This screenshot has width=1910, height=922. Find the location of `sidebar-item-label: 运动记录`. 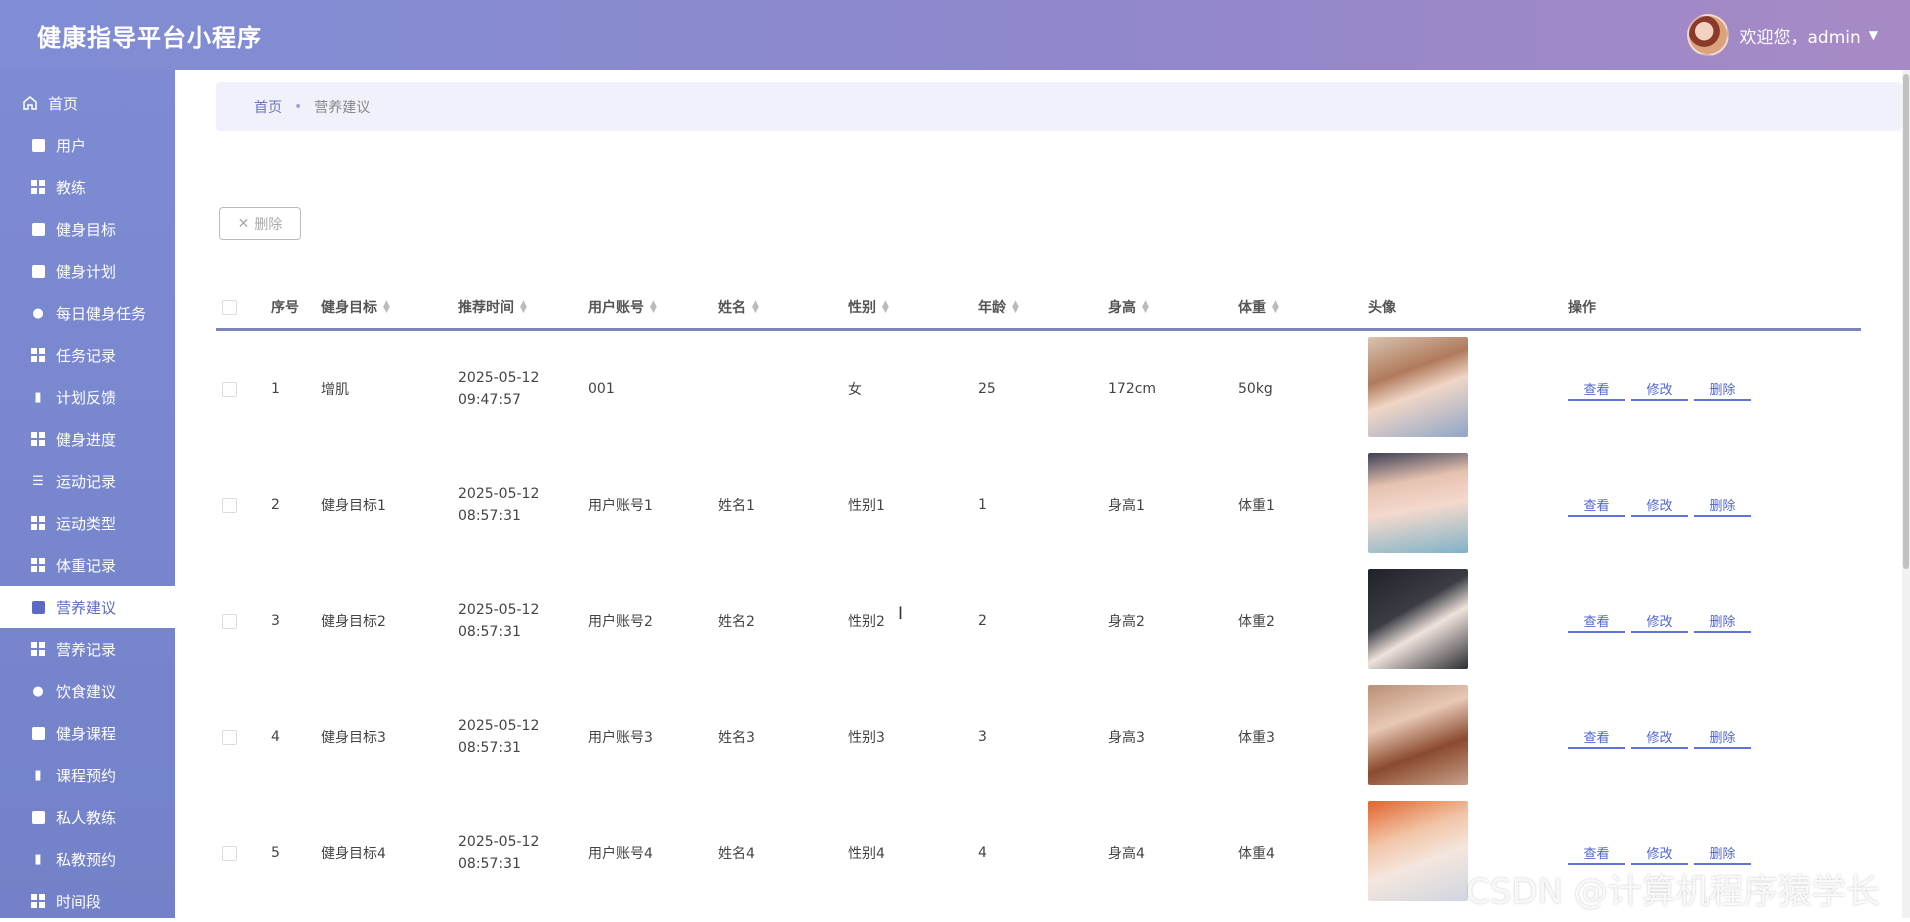

sidebar-item-label: 运动记录 is located at coordinates (86, 481).